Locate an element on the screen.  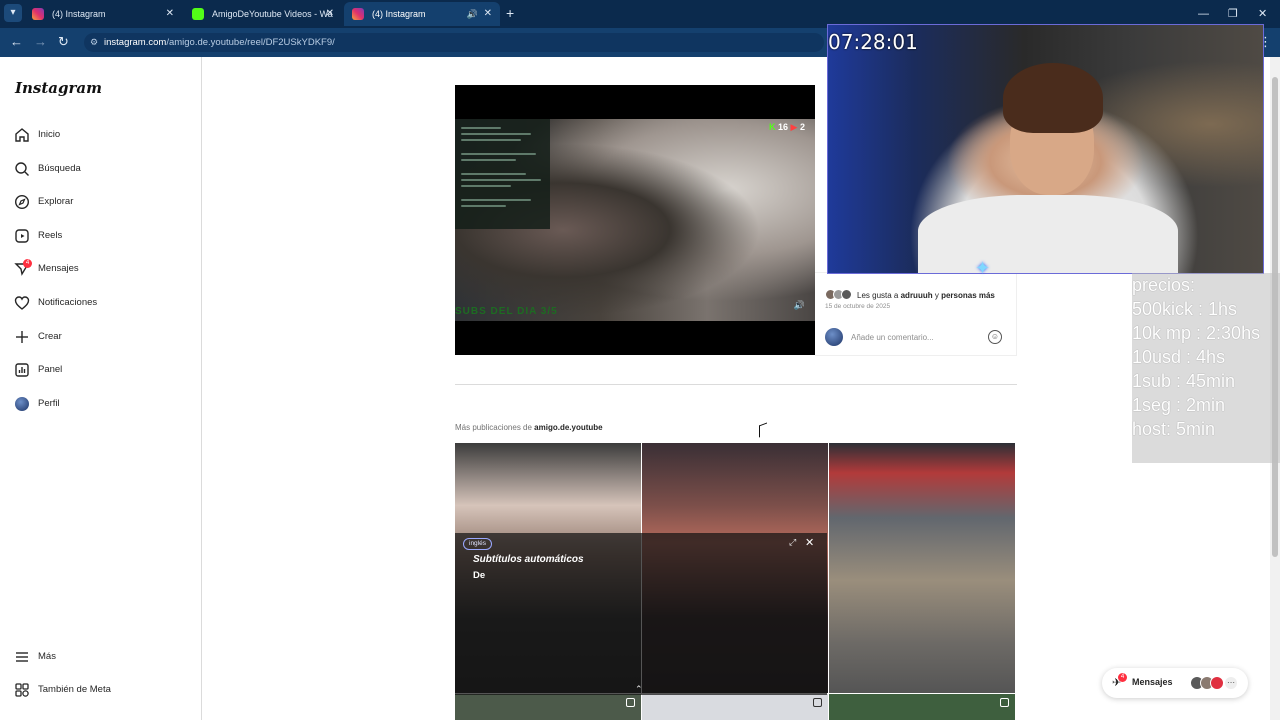
reel-overlay-caption: SUBS DEL DIA 3/5 is located at coordinates (506, 311).